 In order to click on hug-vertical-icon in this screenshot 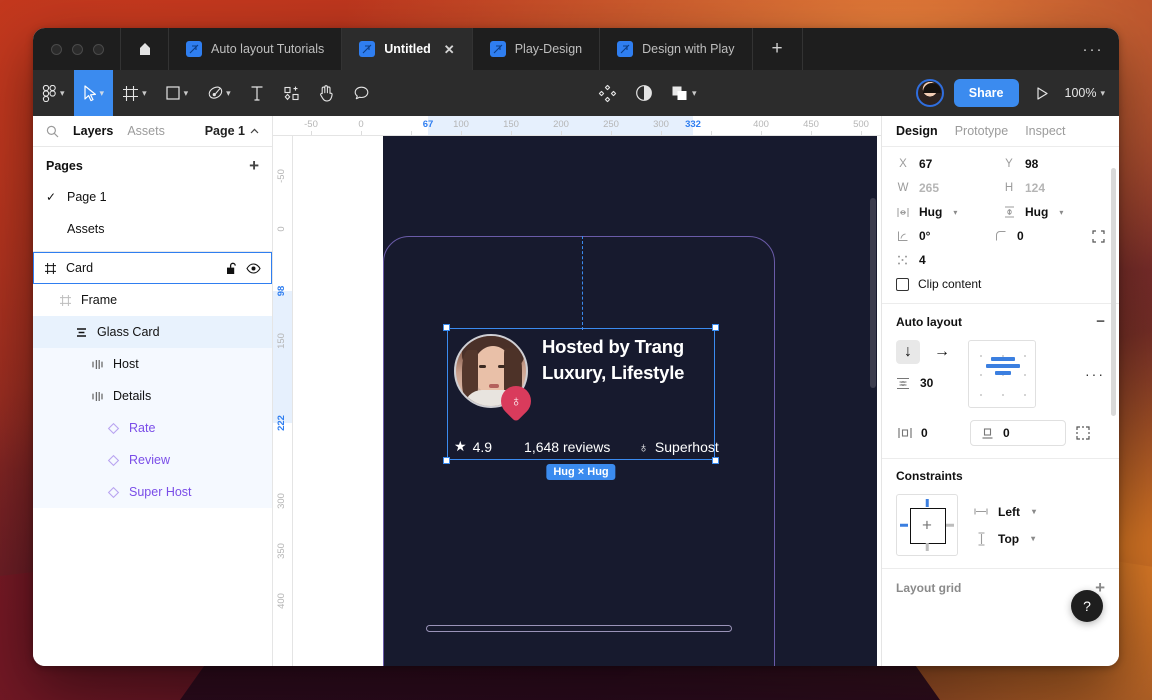, I will do `click(1009, 212)`.